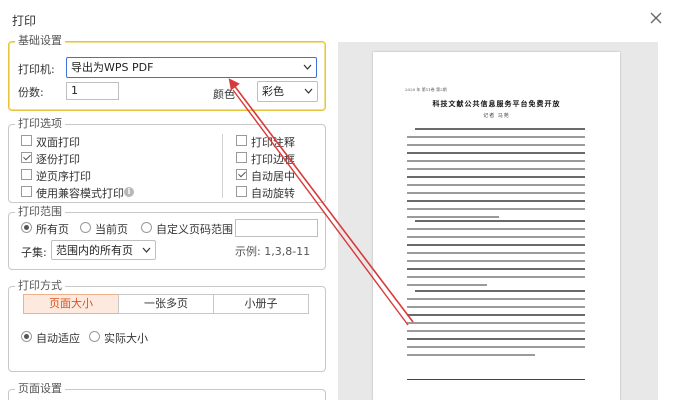 The image size is (673, 400). What do you see at coordinates (273, 142) in the screenshot?
I see `print-annotations-label: 打印注释` at bounding box center [273, 142].